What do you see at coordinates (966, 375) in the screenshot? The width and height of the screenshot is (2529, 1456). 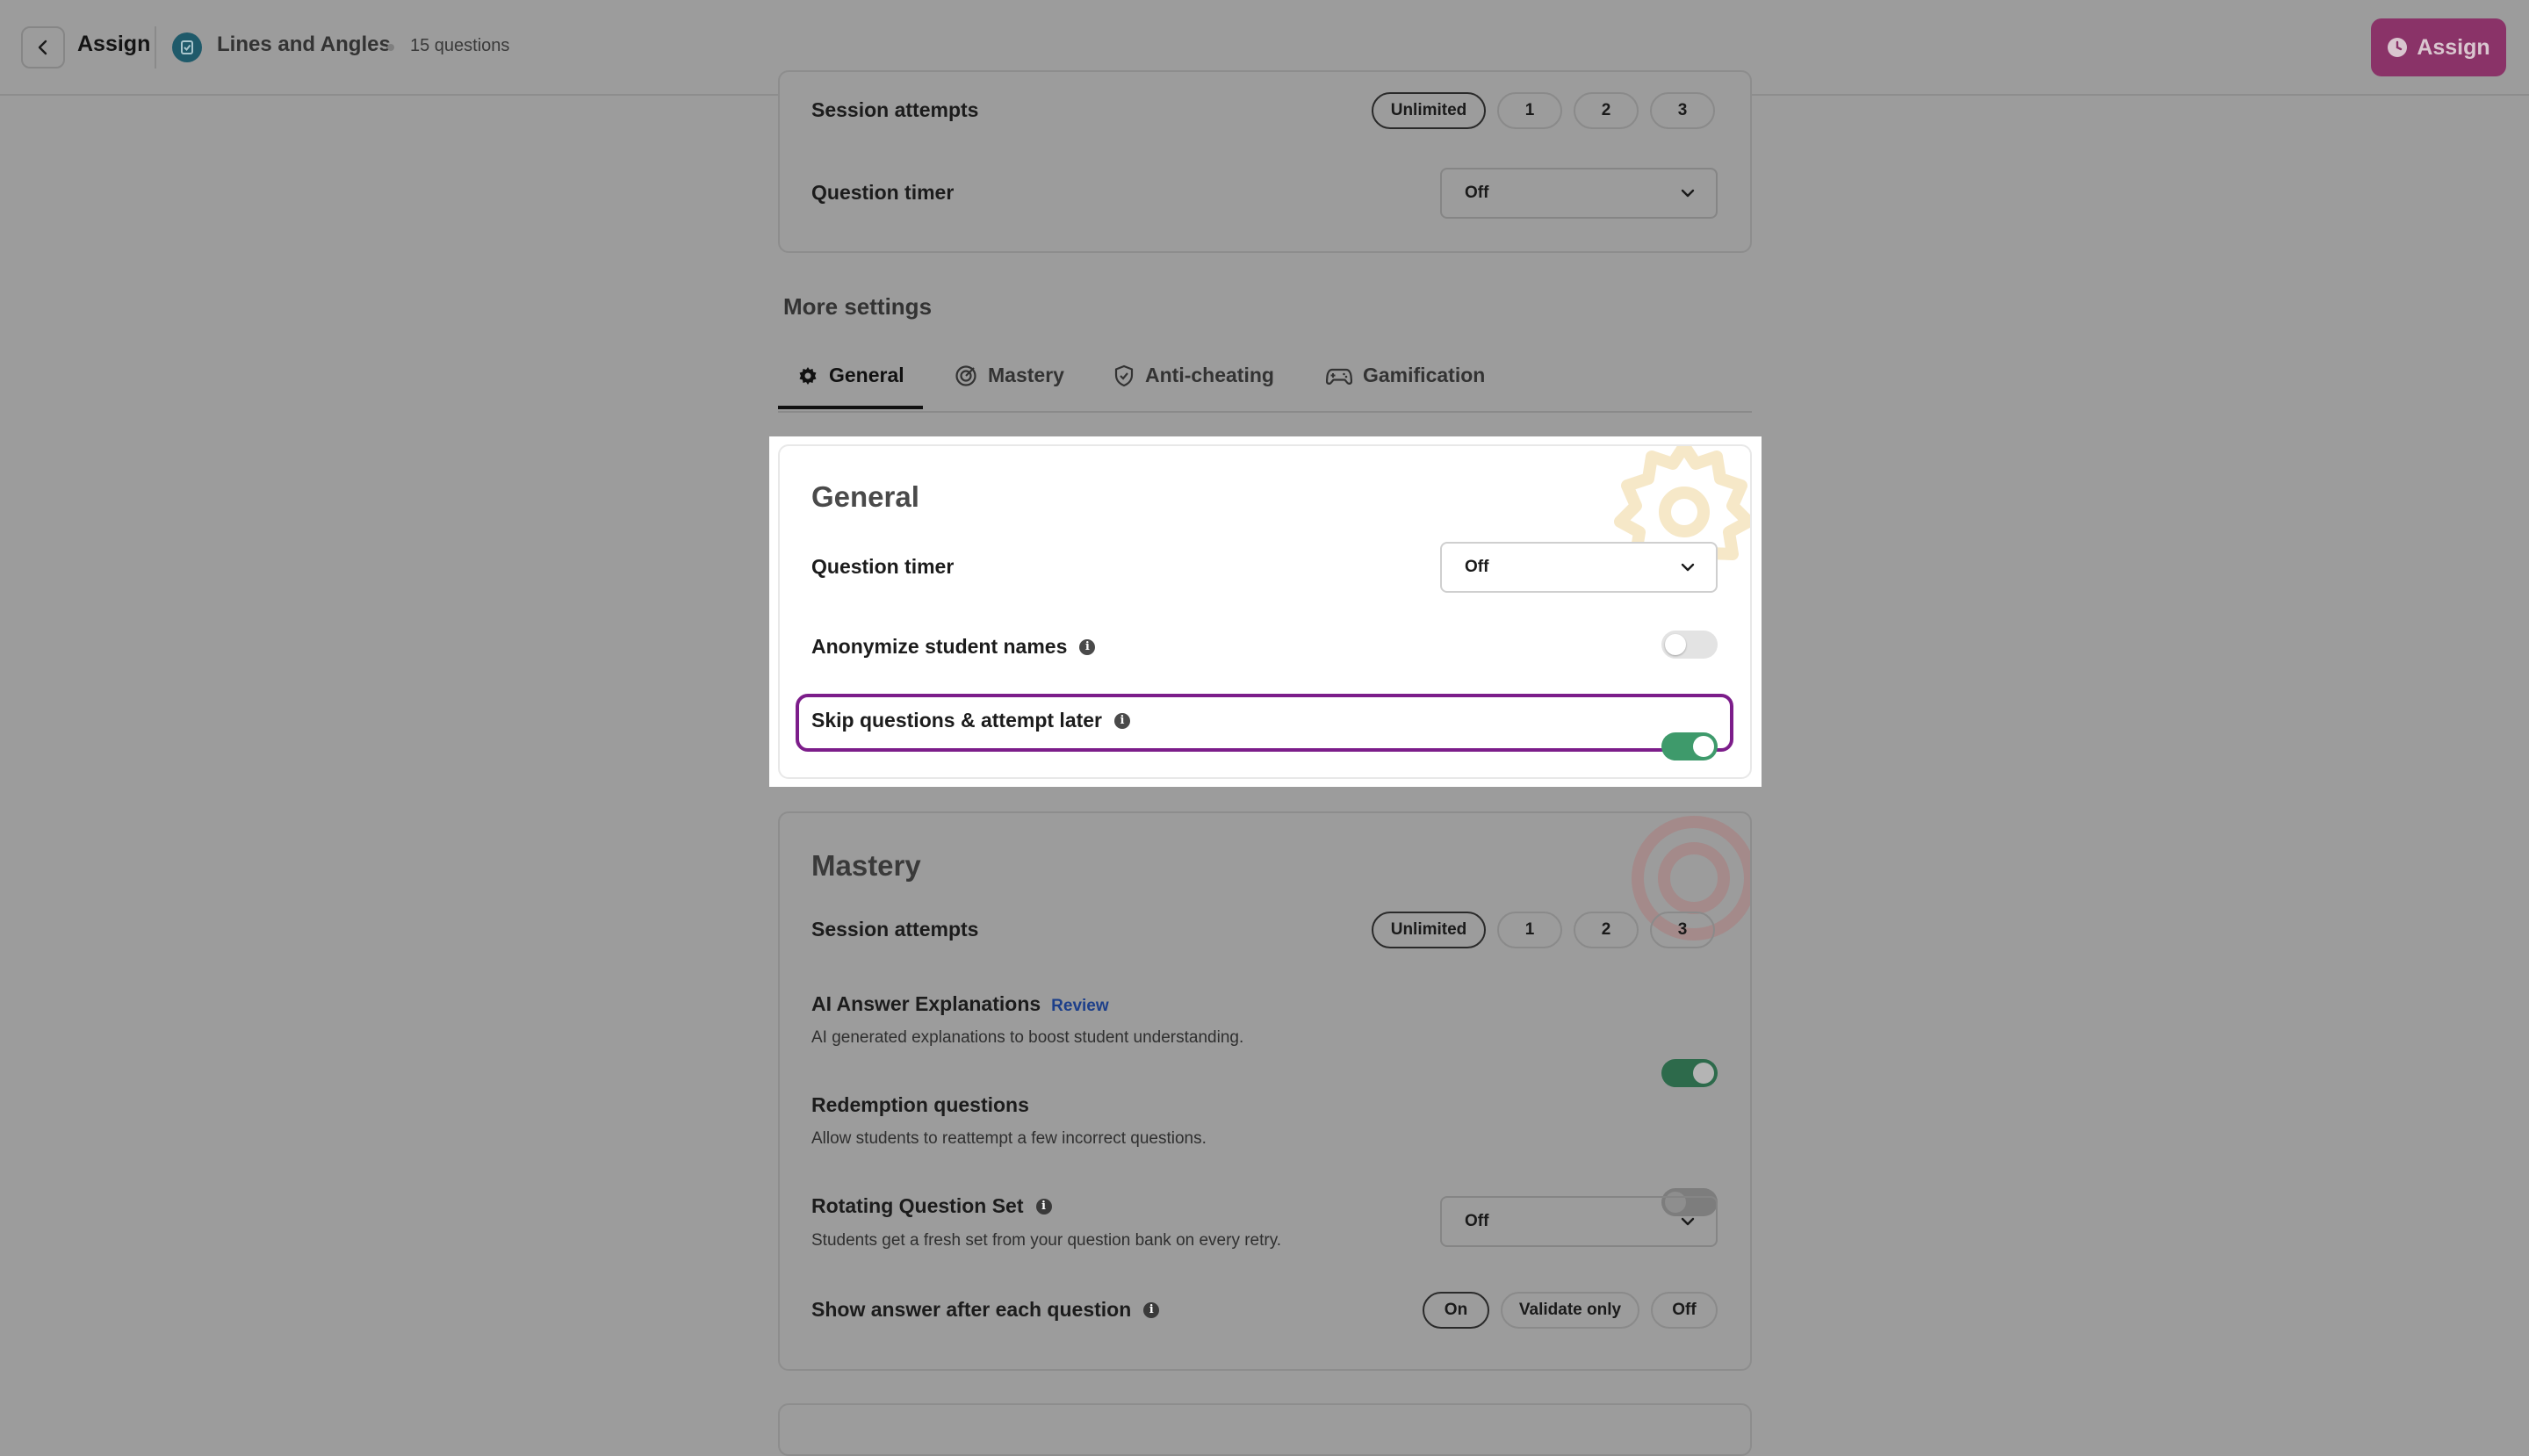 I see `target-icon` at bounding box center [966, 375].